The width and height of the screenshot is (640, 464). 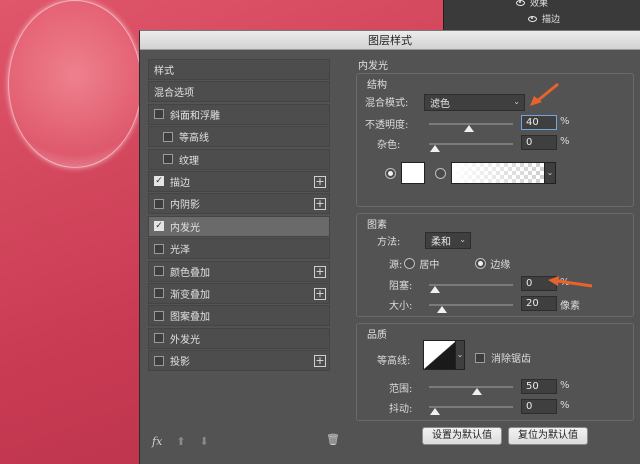 What do you see at coordinates (157, 441) in the screenshot?
I see `fx-icon: fx` at bounding box center [157, 441].